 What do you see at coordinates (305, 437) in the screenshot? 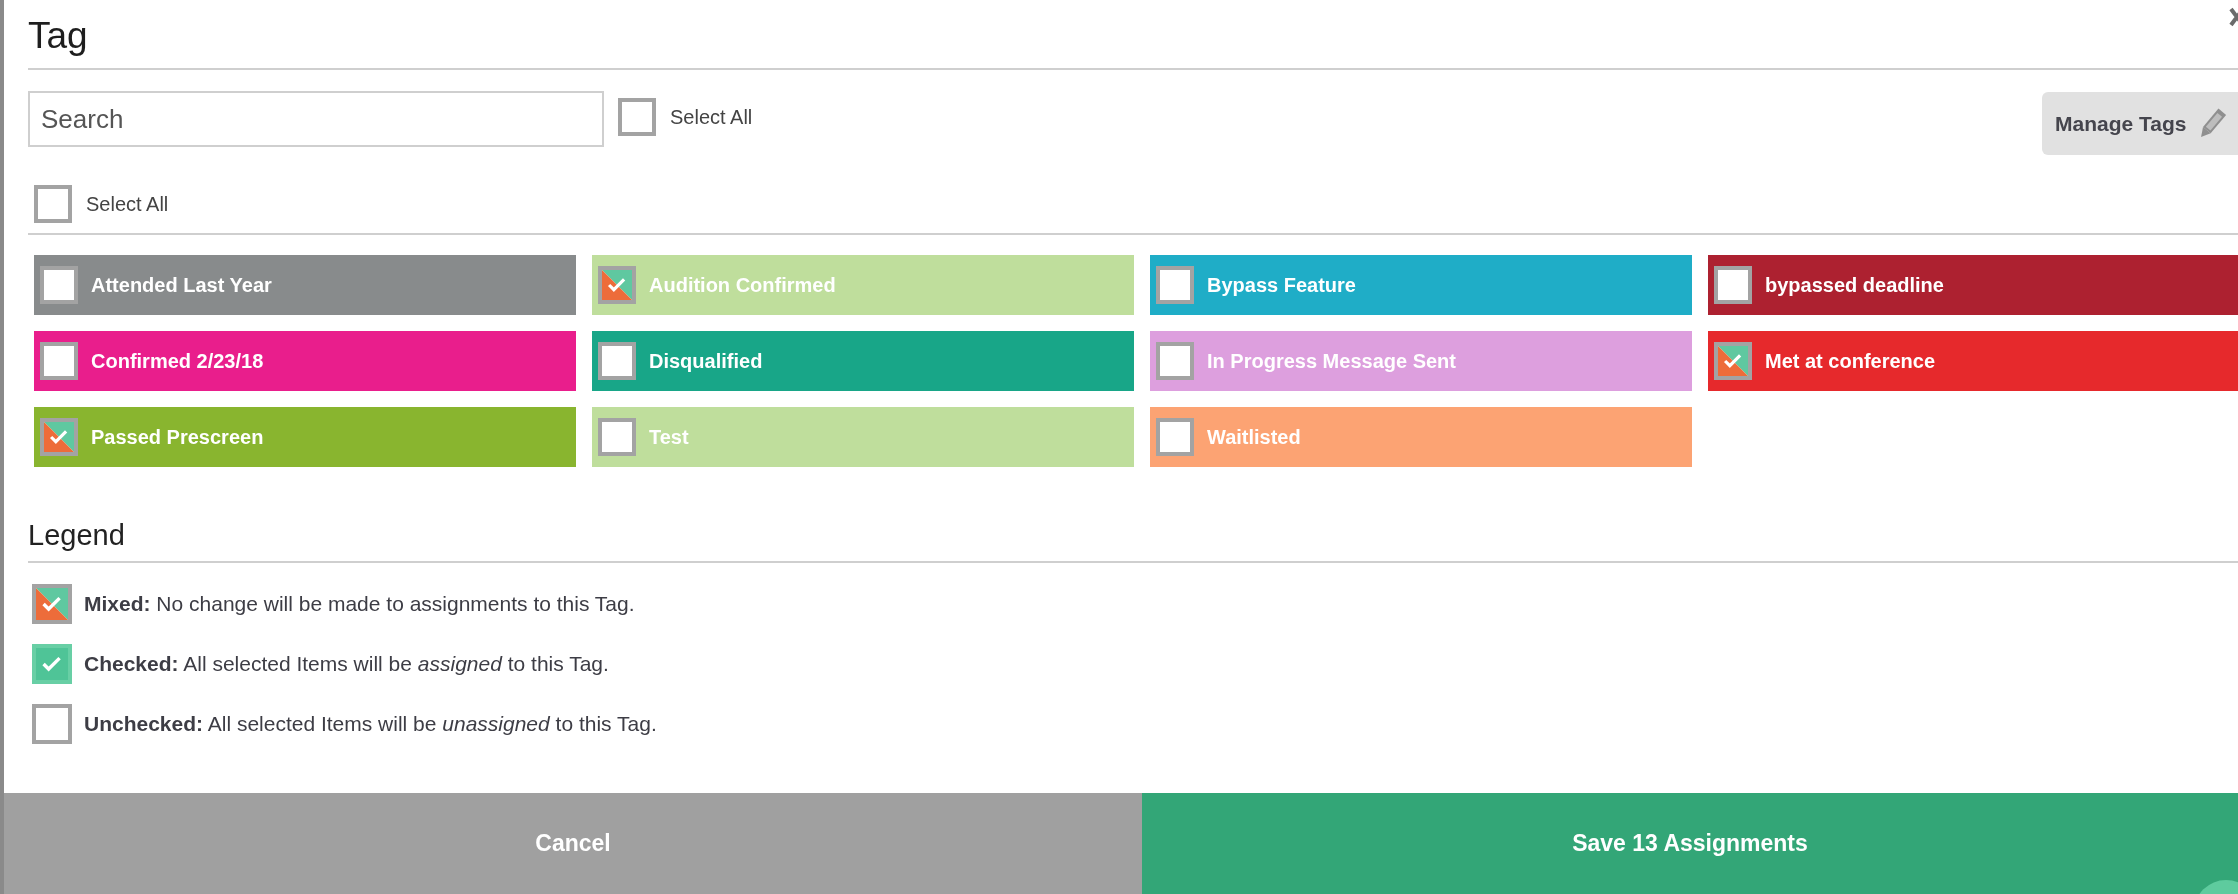
I see `tag-chip: Passed Prescreen` at bounding box center [305, 437].